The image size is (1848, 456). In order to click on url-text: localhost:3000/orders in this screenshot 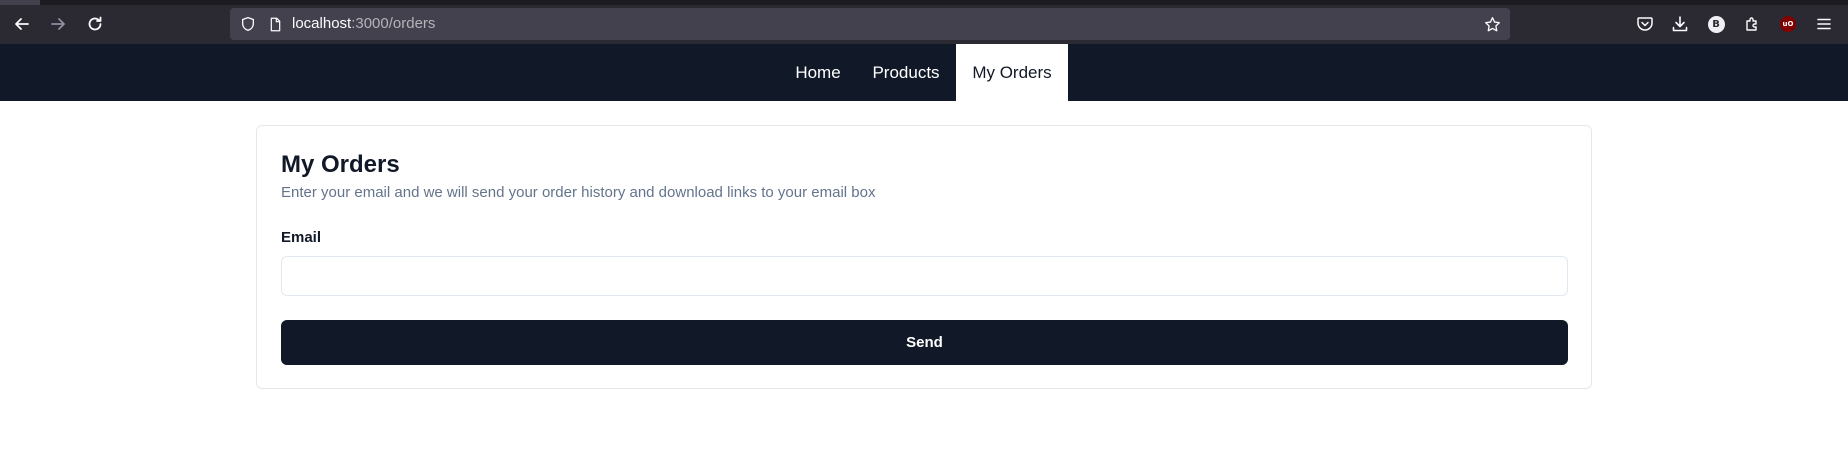, I will do `click(363, 24)`.